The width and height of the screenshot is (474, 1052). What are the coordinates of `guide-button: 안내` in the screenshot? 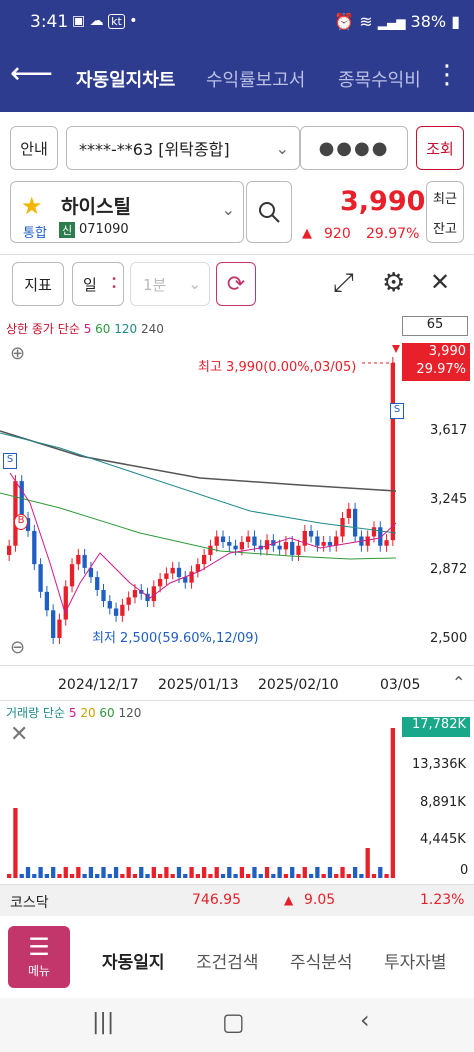 It's located at (34, 148).